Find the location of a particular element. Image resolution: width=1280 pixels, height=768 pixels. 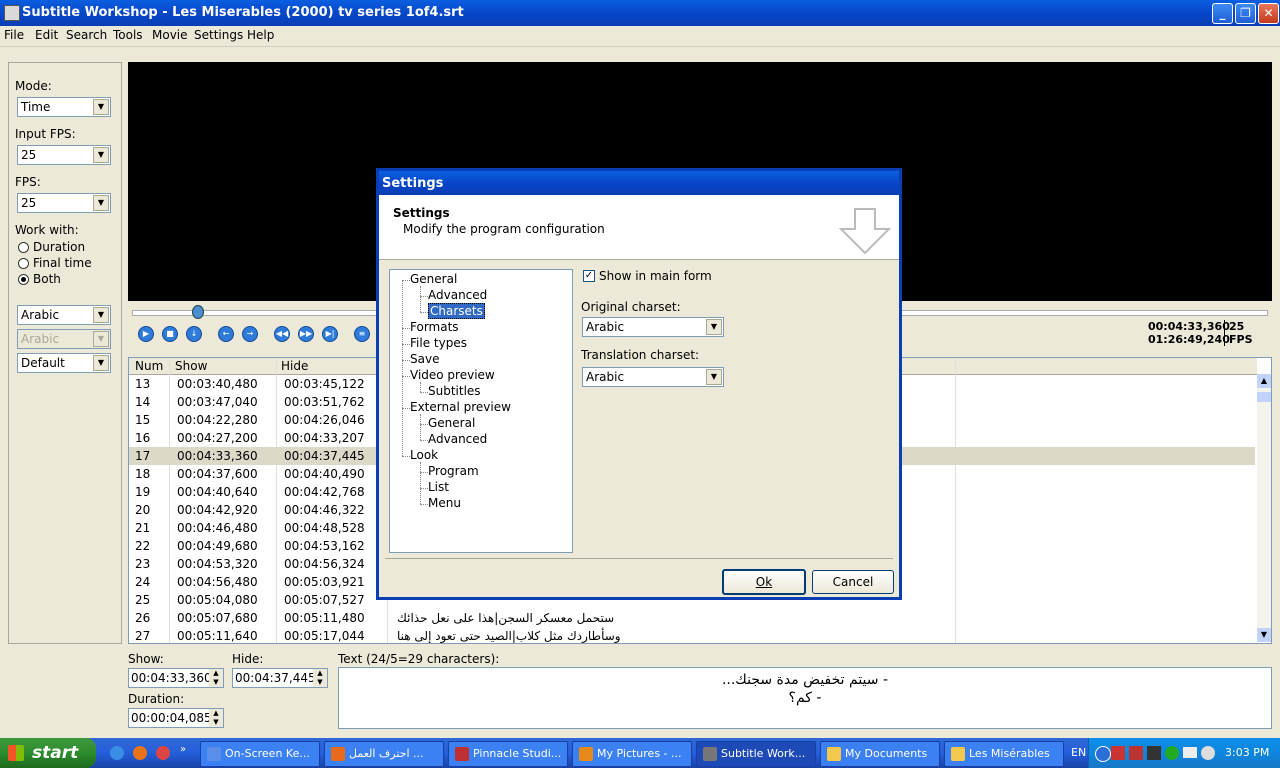

tree-item: Subtitles is located at coordinates (454, 391).